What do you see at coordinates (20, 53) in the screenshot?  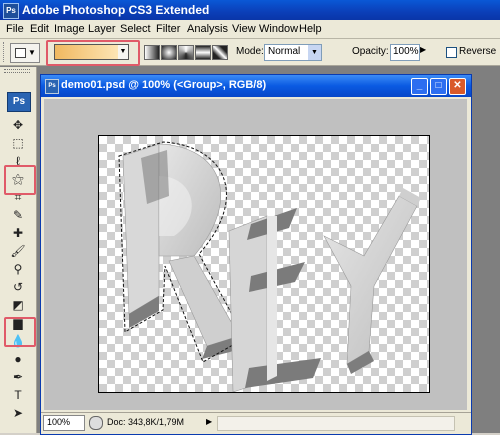 I see `tool-preset-icon` at bounding box center [20, 53].